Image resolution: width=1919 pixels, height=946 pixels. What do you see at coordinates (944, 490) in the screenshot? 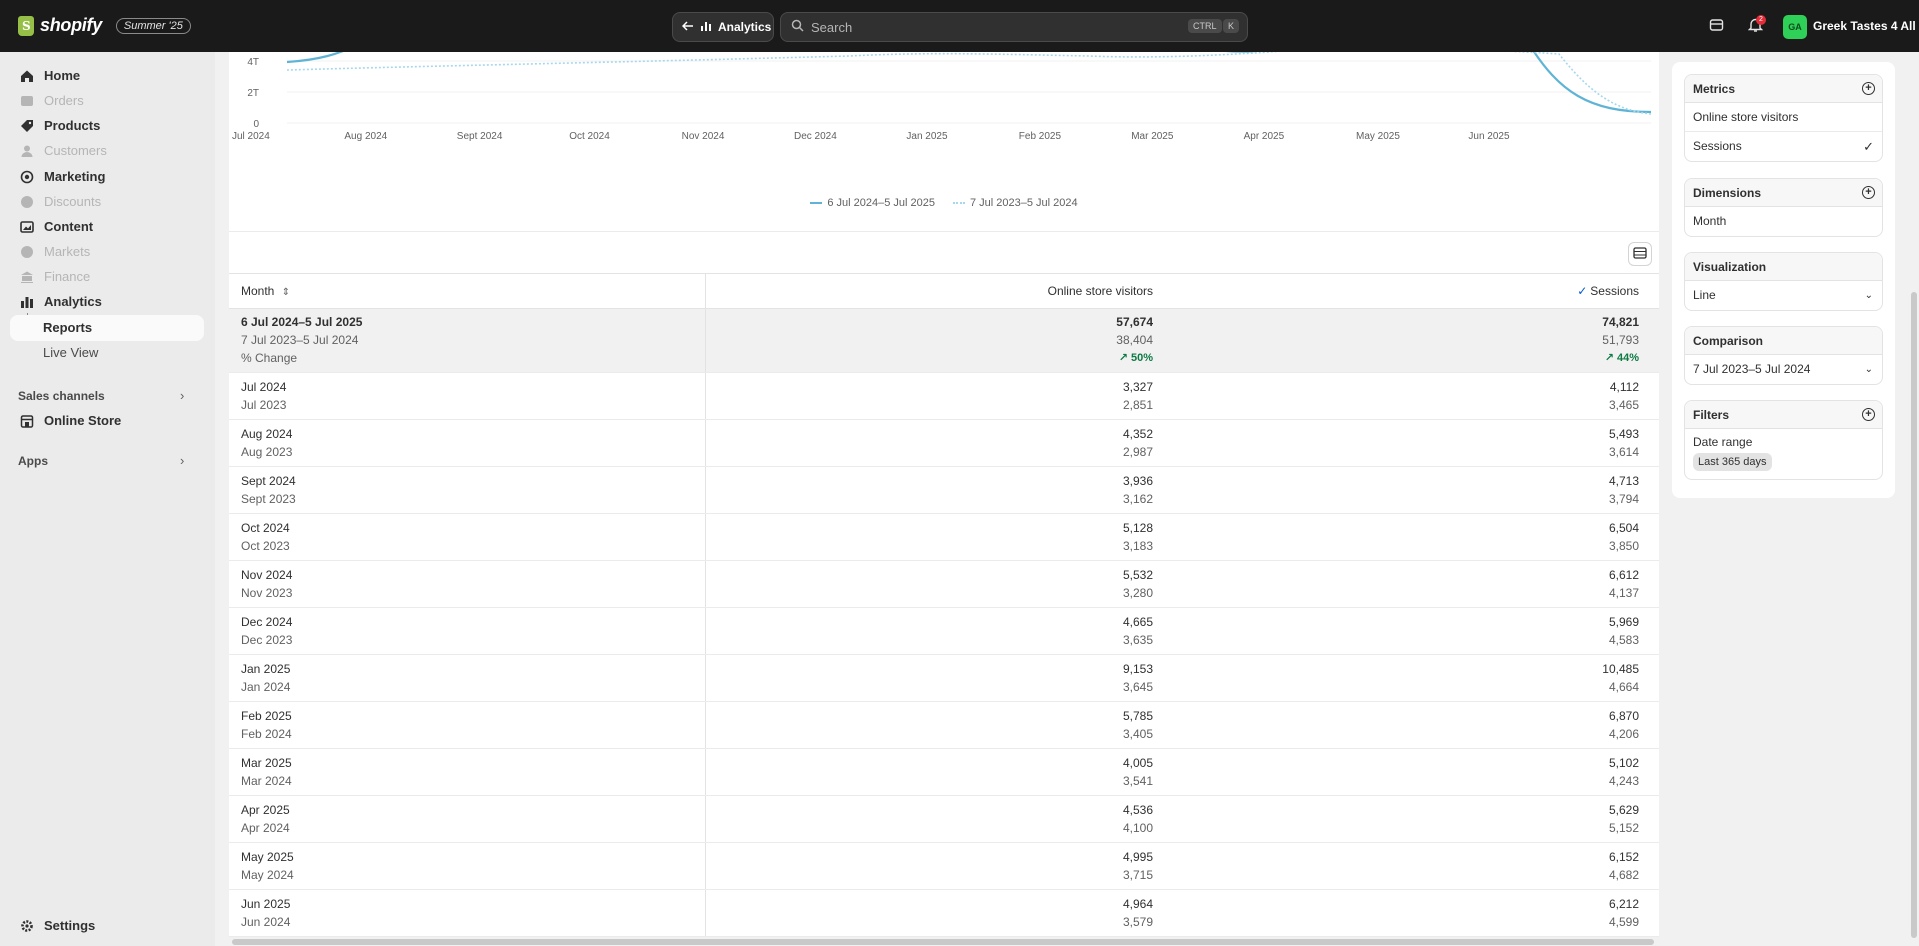
I see `table-row: Sept 2024 Sept 2023 3,936 3,162 4,713 3,794` at bounding box center [944, 490].